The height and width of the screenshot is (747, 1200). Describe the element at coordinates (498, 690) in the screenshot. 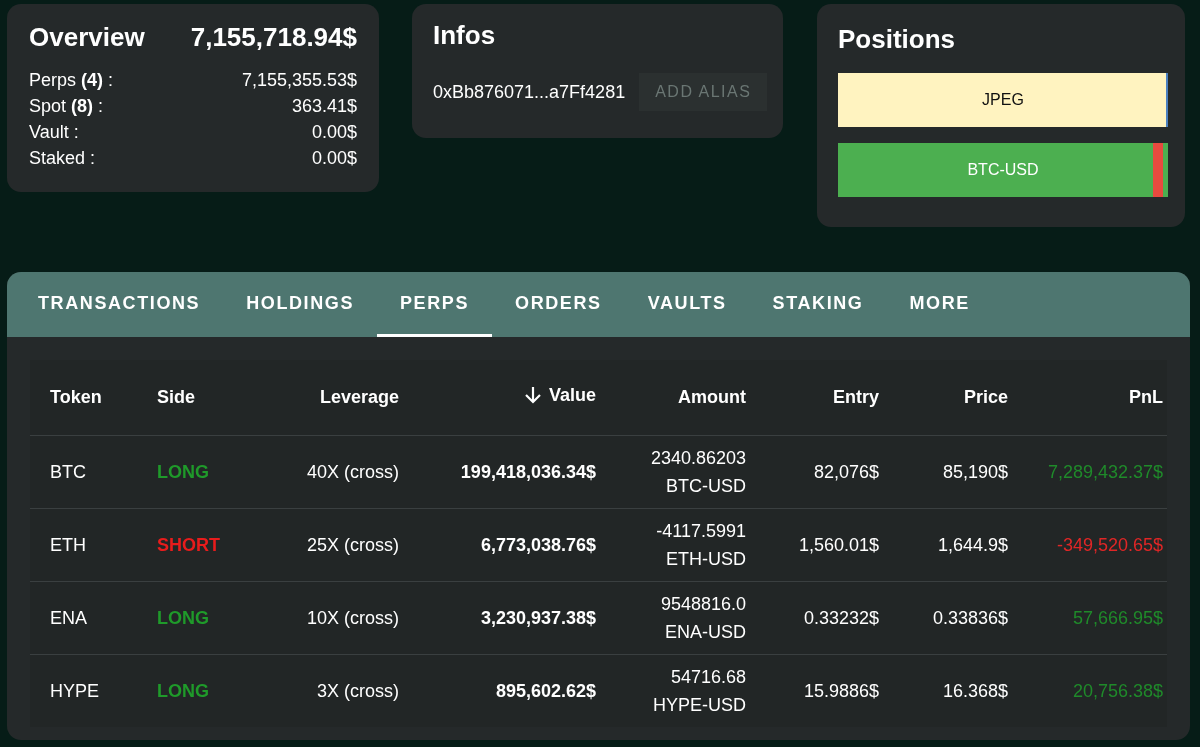

I see `table-cell: 895,602.62$` at that location.